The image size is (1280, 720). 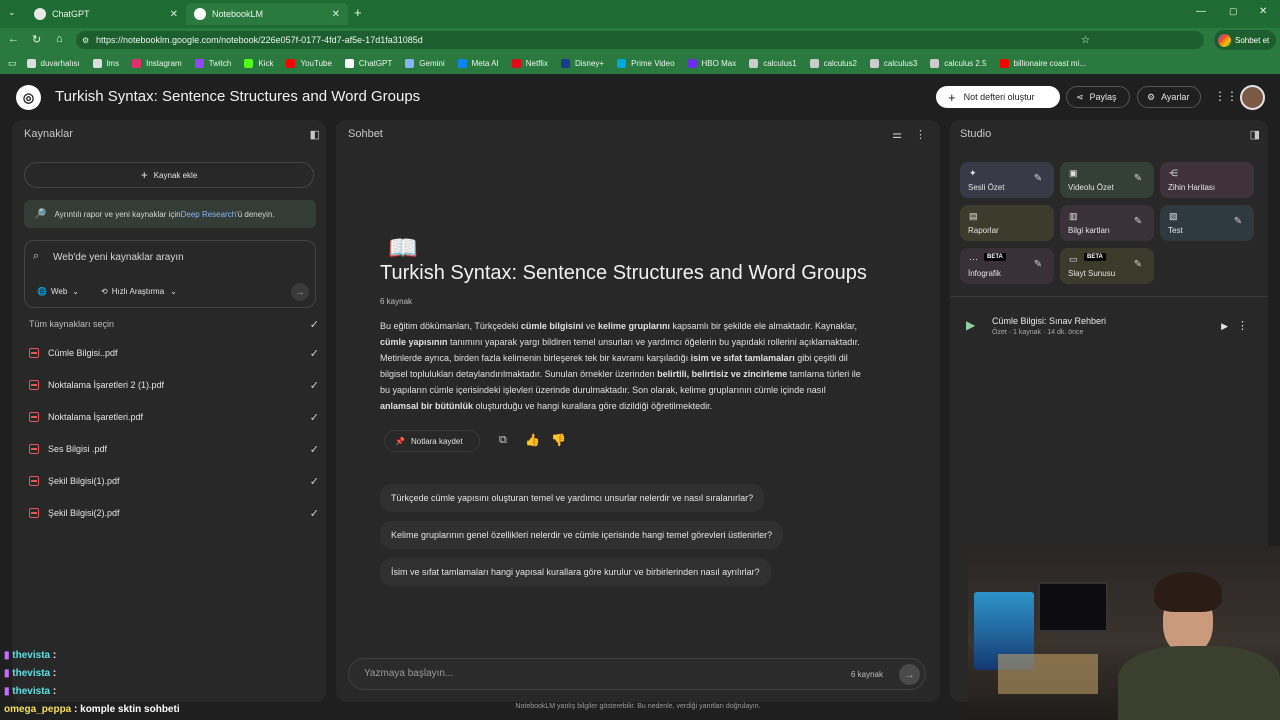 What do you see at coordinates (1007, 223) in the screenshot?
I see `studio-tile-reports: ▤ Raporlar` at bounding box center [1007, 223].